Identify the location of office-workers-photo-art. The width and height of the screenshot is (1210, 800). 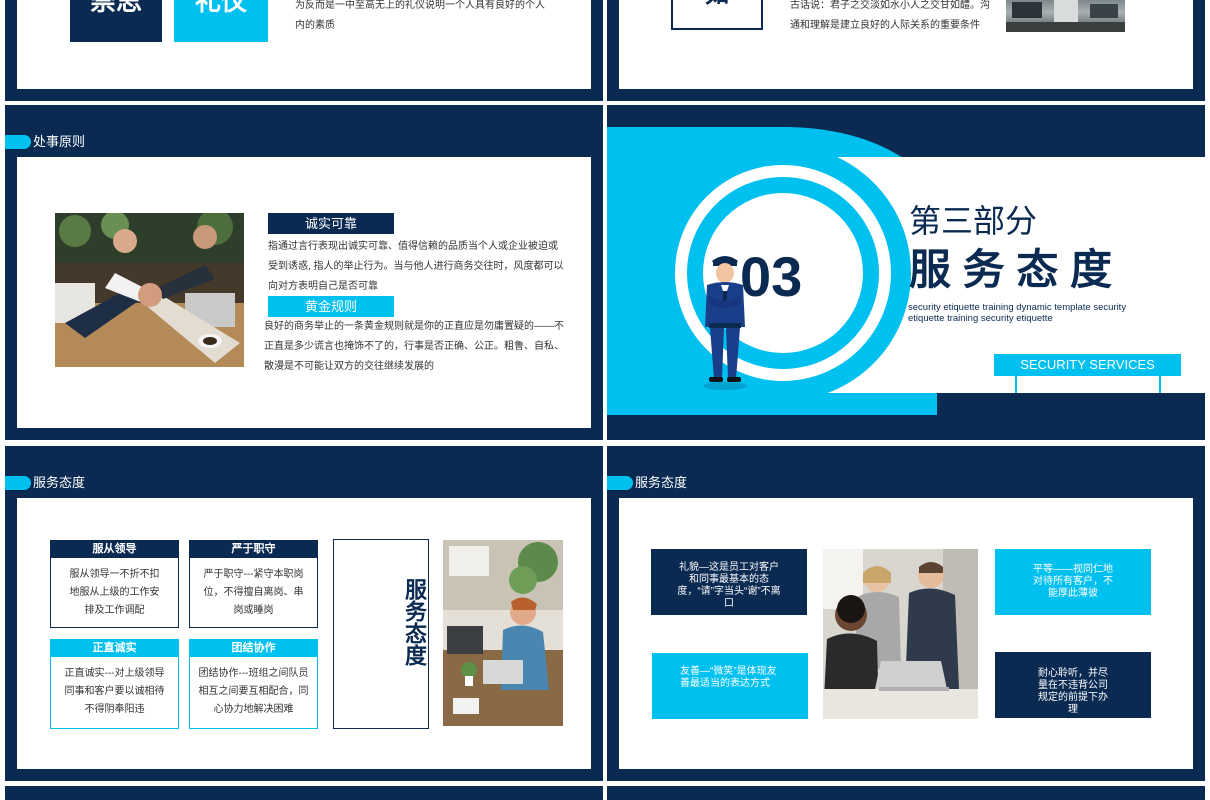
(503, 633).